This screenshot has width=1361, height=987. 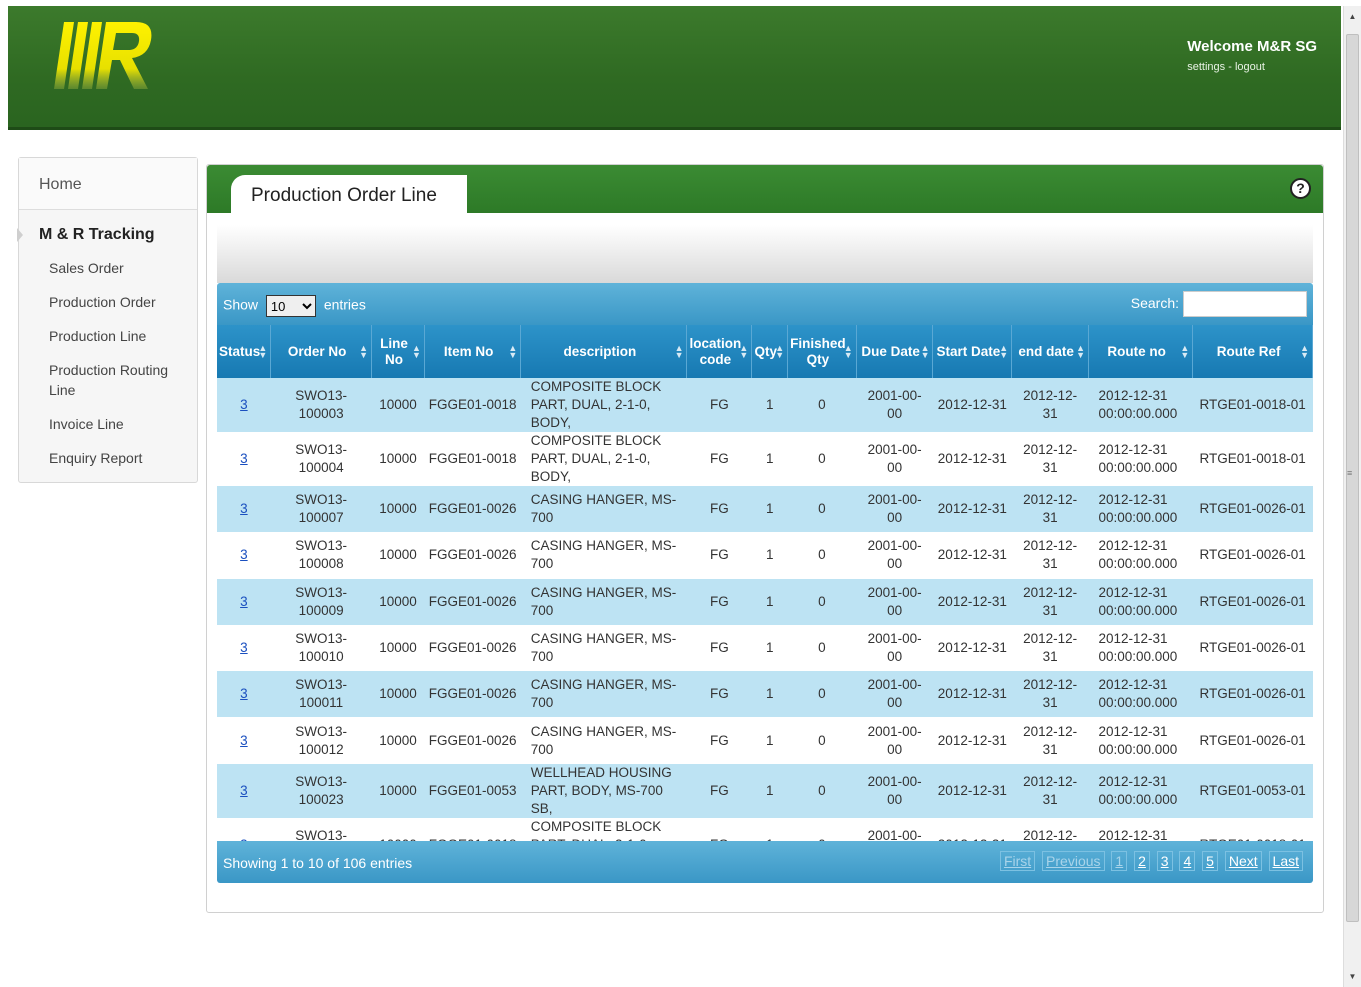 I want to click on pager-page-2: 2, so click(x=1142, y=861).